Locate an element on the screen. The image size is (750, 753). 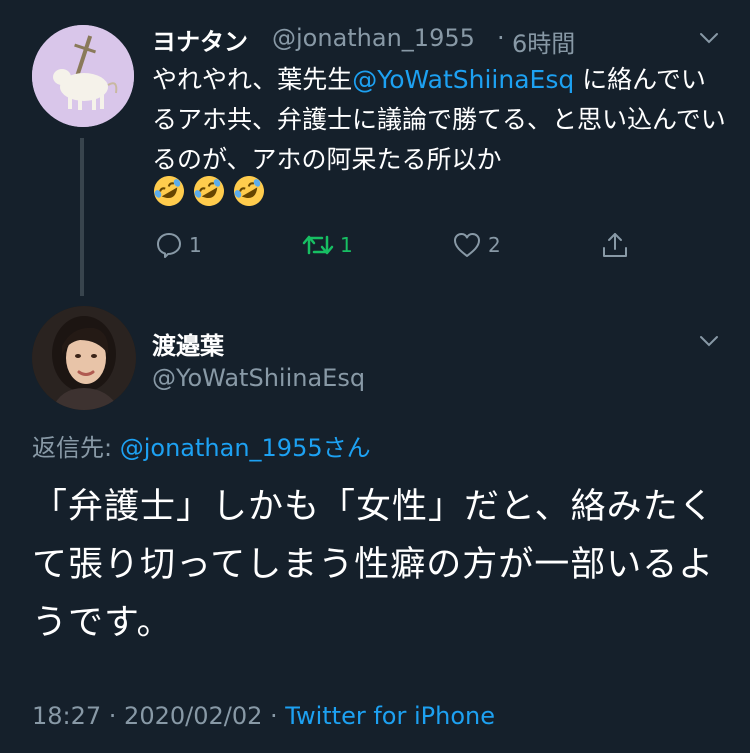
reply-label: 返信先: is located at coordinates (76, 448).